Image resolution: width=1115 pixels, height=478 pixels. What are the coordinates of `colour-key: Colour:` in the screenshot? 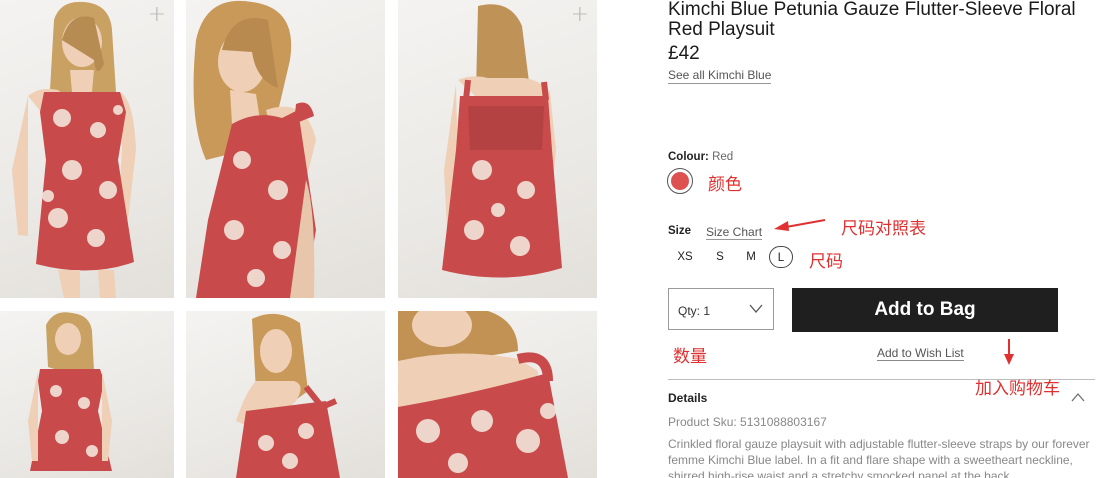 It's located at (688, 157).